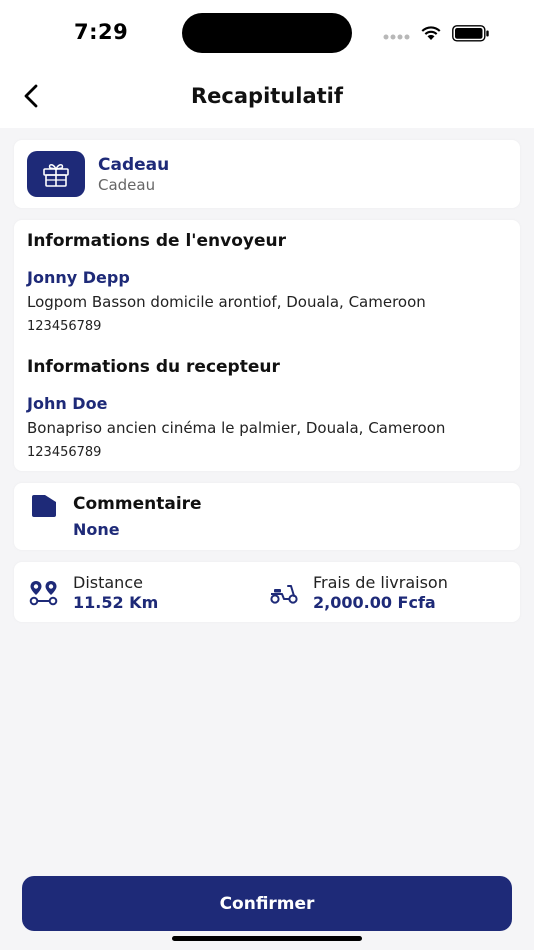  Describe the element at coordinates (64, 452) in the screenshot. I see `receiver-phone: 123456789` at that location.